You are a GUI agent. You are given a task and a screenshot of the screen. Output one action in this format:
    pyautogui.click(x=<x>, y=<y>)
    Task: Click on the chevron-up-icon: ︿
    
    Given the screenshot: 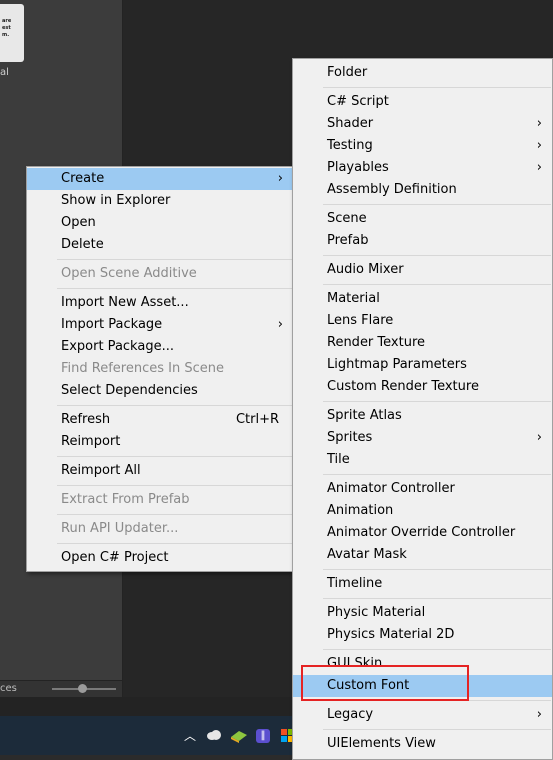 What is the action you would take?
    pyautogui.click(x=190, y=736)
    